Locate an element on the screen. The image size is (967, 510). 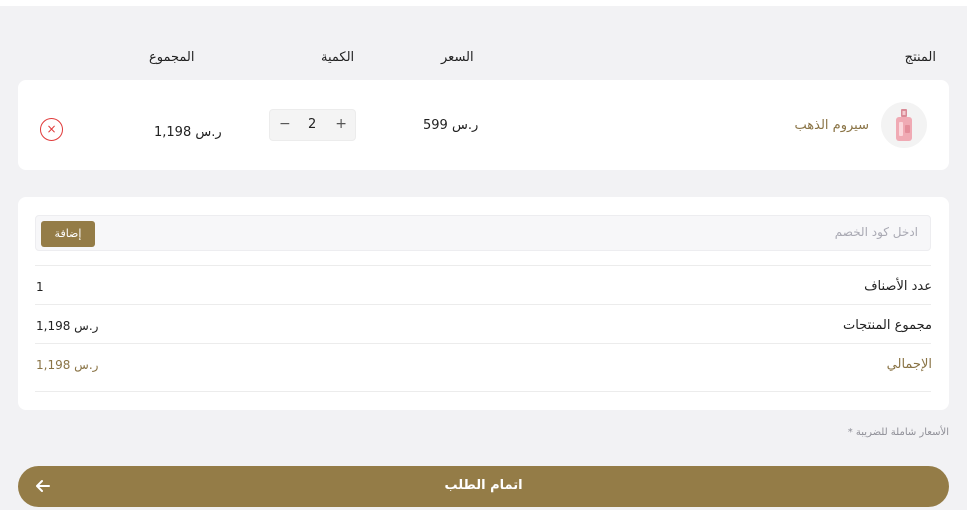
product-price: 599 ر.س is located at coordinates (451, 125).